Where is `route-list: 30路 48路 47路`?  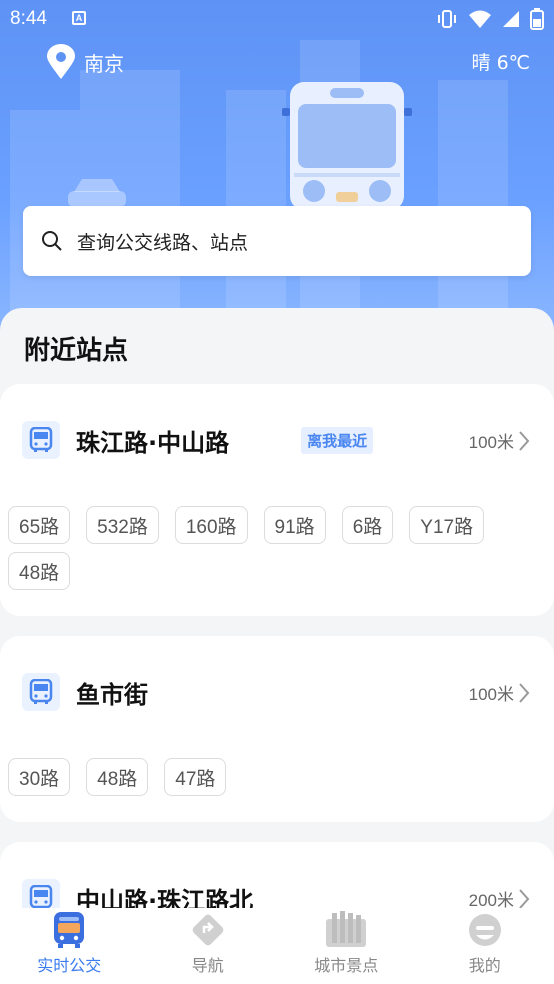
route-list: 30路 48路 47路 is located at coordinates (277, 777).